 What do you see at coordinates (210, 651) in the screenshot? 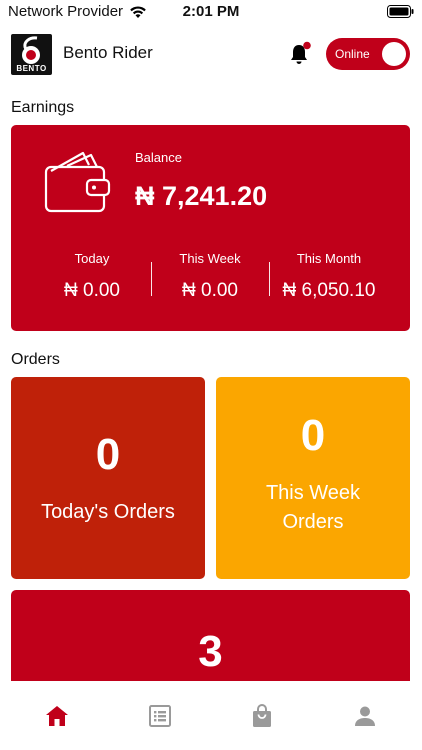
I see `tile-value: 3` at bounding box center [210, 651].